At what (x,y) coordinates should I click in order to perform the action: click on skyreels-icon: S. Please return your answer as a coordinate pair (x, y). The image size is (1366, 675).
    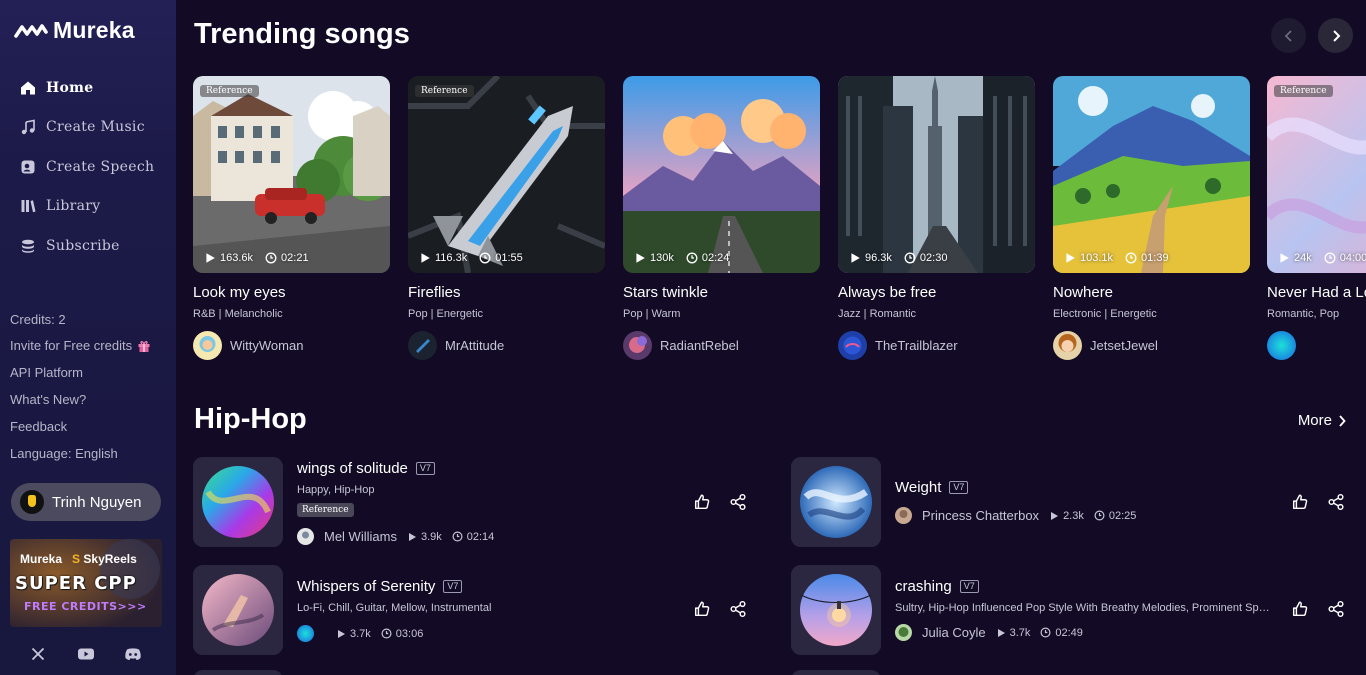
    Looking at the image, I should click on (76, 559).